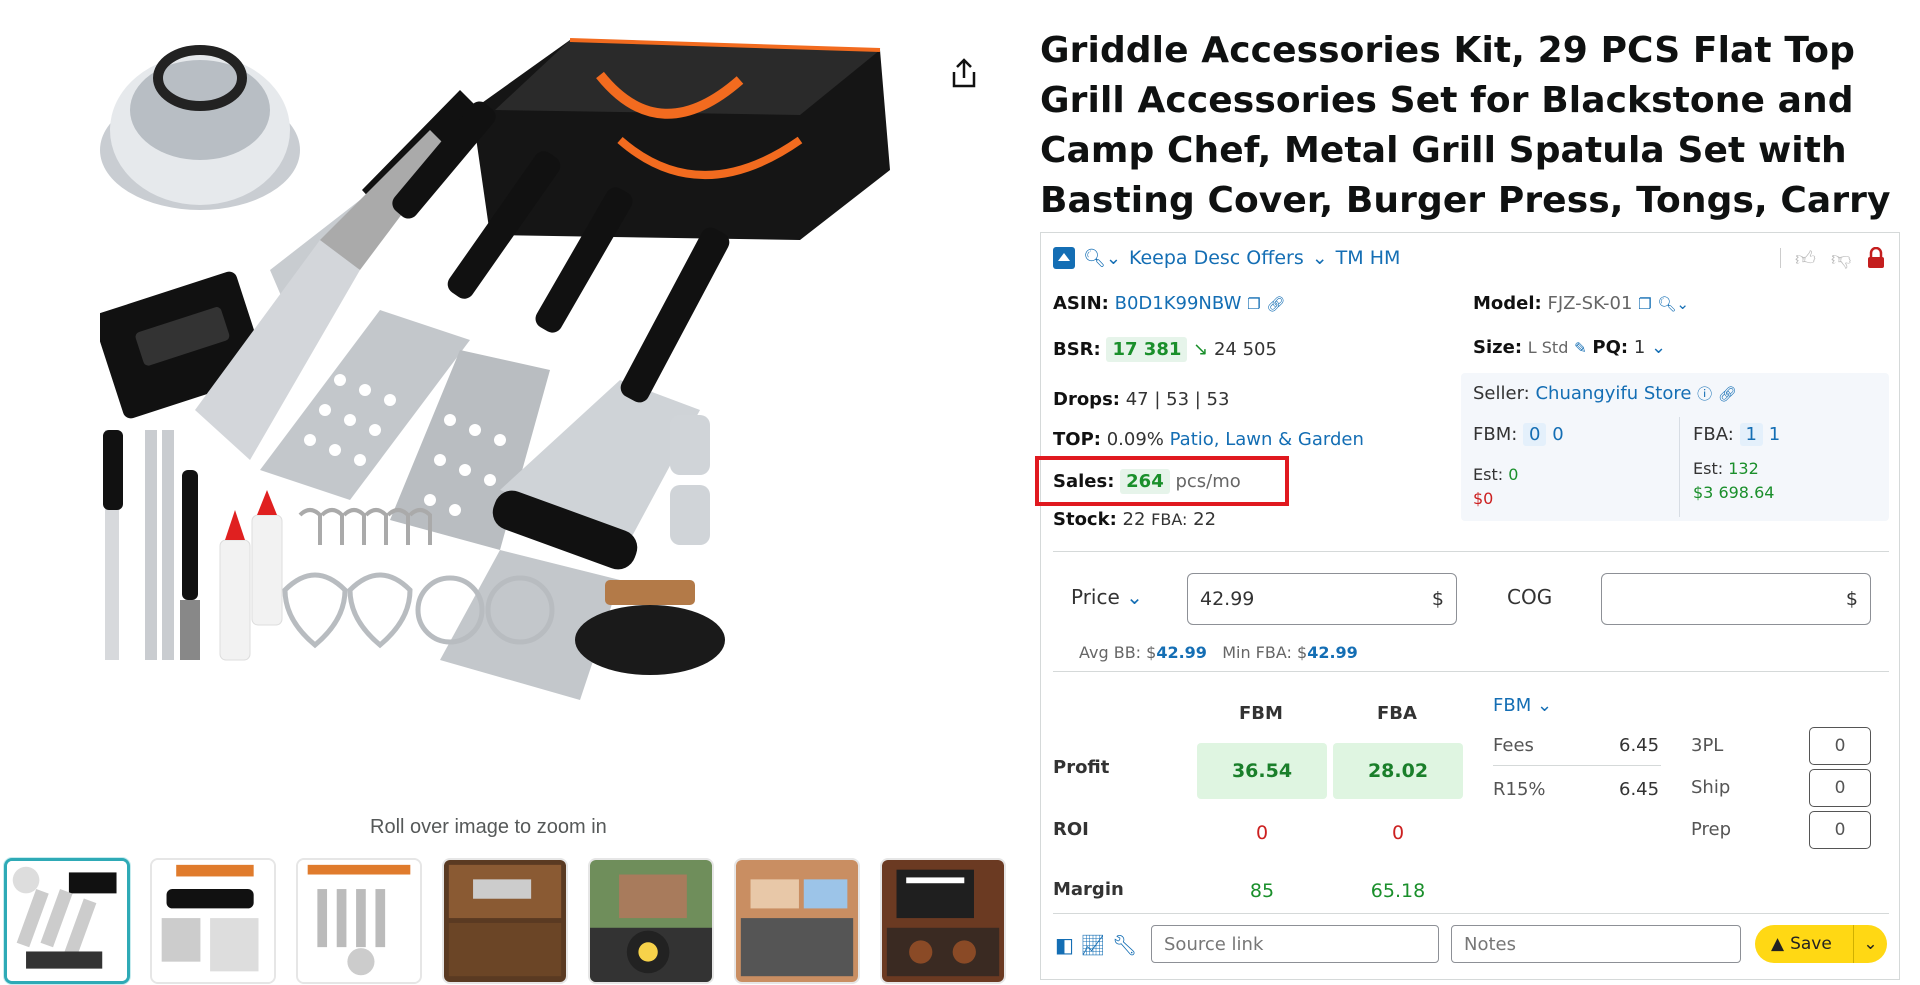 The width and height of the screenshot is (1920, 985). I want to click on drops-row: Drops: 47 | 53 | 53, so click(1141, 399).